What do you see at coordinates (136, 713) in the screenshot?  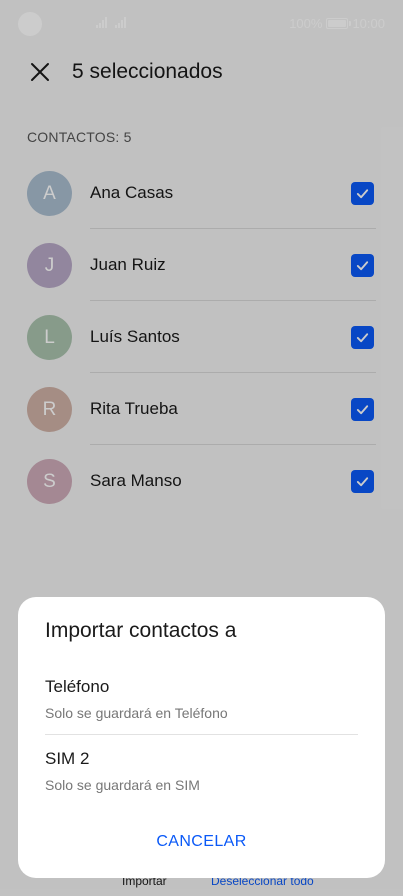 I see `option-subtitle: Solo se guardará en Teléfono` at bounding box center [136, 713].